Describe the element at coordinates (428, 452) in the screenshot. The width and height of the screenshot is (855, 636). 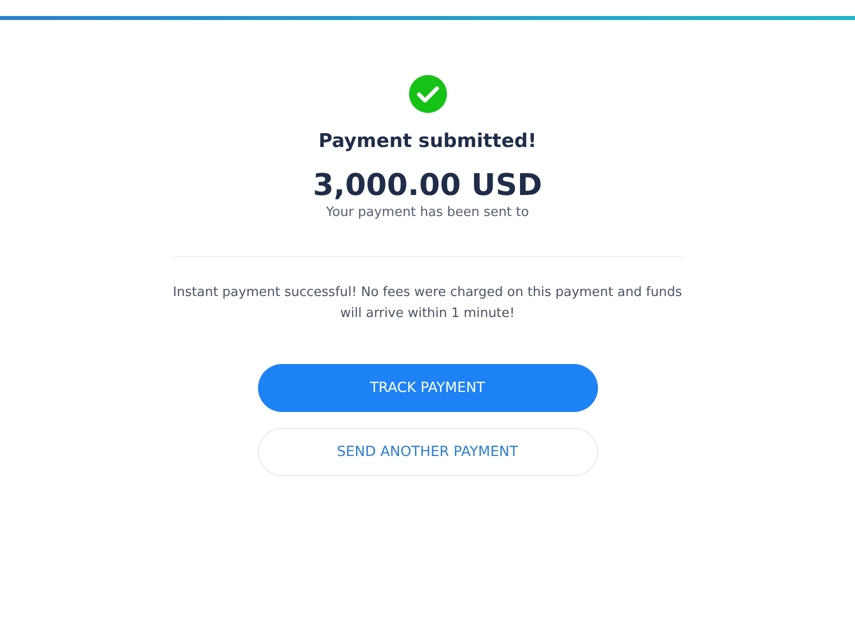
I see `send-again-button: SEND ANOTHER PAYMENT` at that location.